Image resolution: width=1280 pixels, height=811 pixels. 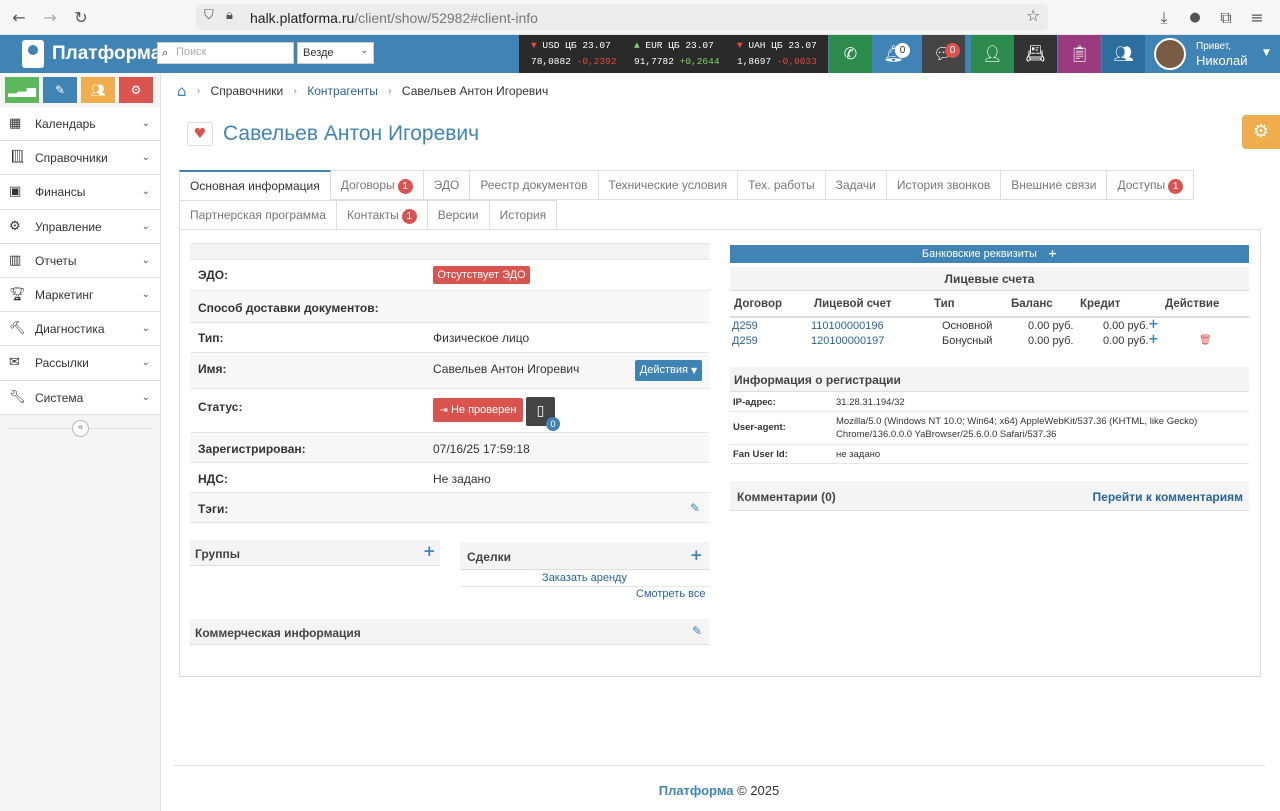 What do you see at coordinates (80, 158) in the screenshot?
I see `sidebar-item-directories: 📕︎ Справочники ⌄` at bounding box center [80, 158].